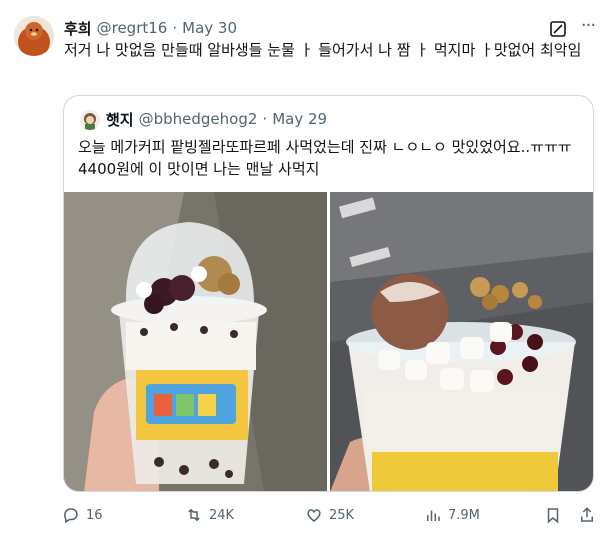  I want to click on reply-count: 16, so click(94, 515).